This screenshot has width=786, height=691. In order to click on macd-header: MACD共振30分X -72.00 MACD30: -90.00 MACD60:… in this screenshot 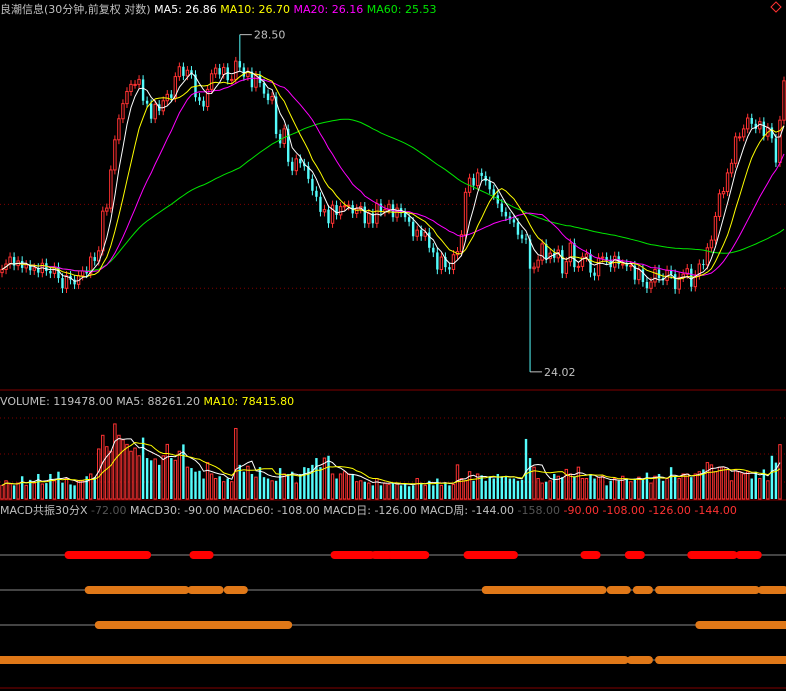, I will do `click(368, 510)`.